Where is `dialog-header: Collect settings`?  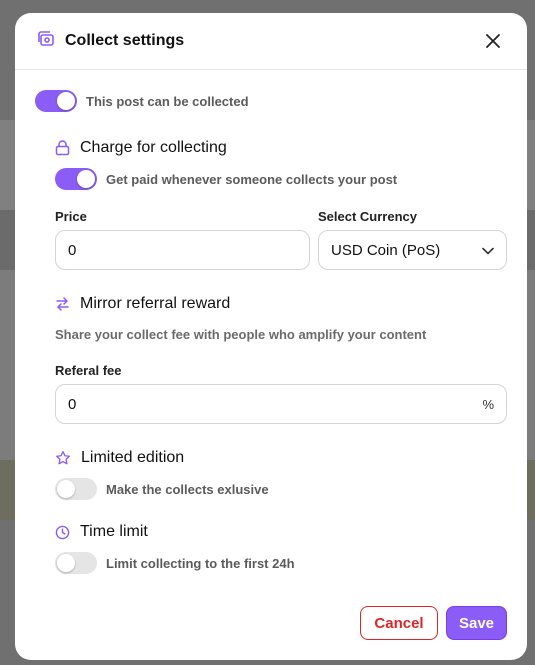 dialog-header: Collect settings is located at coordinates (271, 41).